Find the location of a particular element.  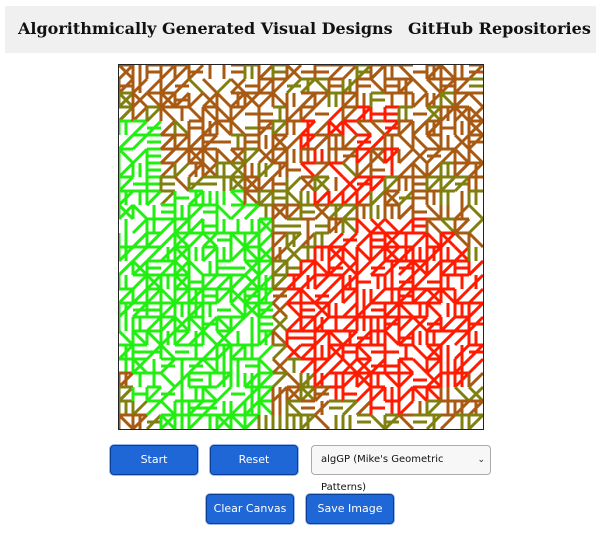

chevron-down-icon: ⌄ is located at coordinates (481, 460).